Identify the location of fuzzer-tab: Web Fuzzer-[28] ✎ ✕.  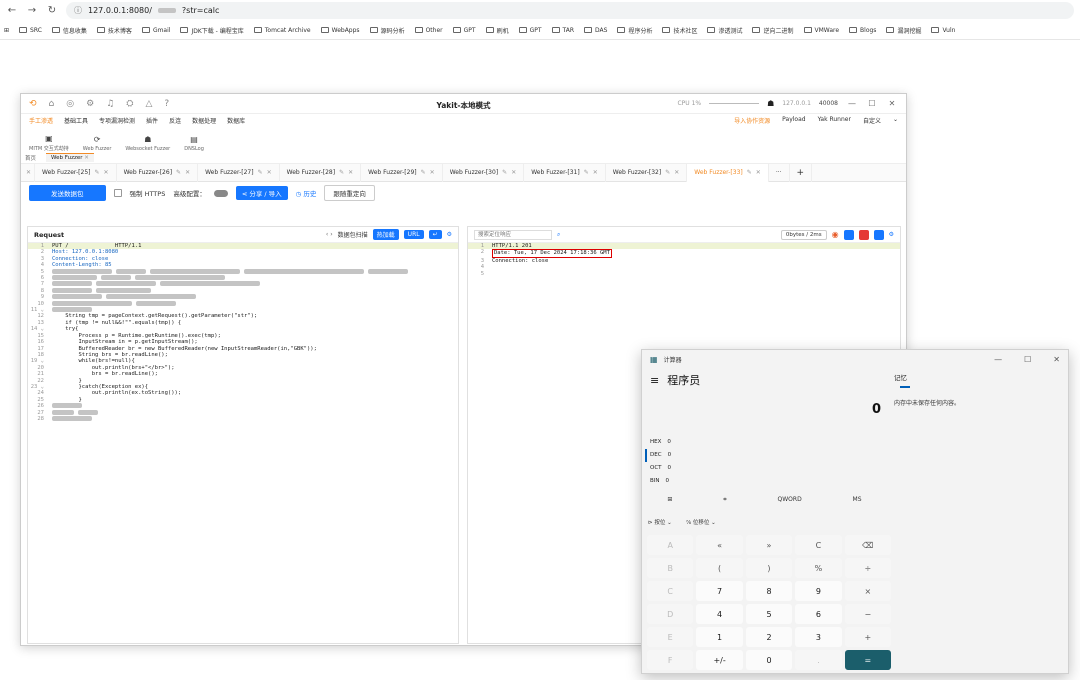
(321, 172).